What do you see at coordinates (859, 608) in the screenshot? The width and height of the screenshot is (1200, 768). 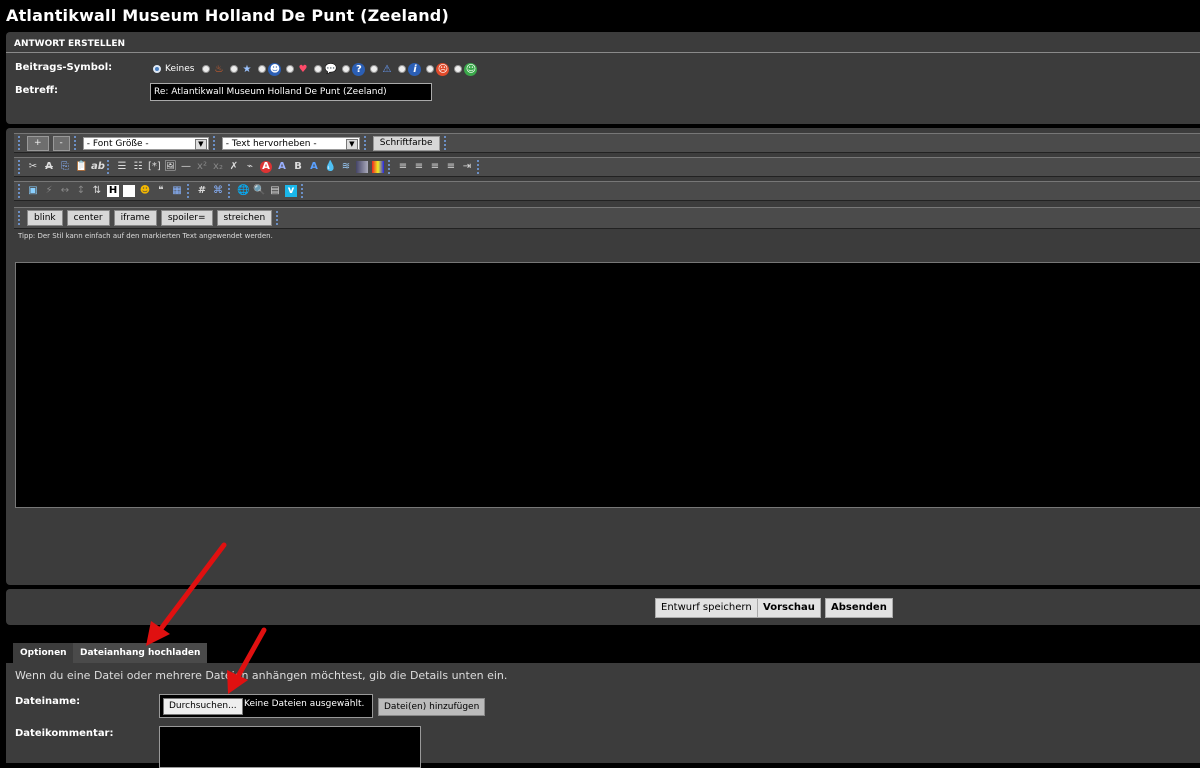 I see `submit-button: Absenden` at bounding box center [859, 608].